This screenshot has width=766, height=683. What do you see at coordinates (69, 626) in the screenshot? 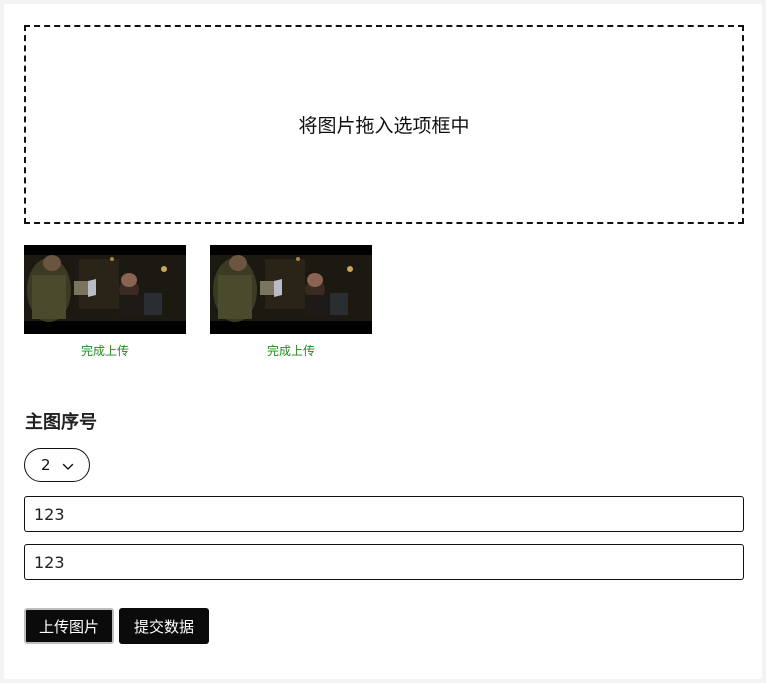
I see `upload-image-button: 上传图片` at bounding box center [69, 626].